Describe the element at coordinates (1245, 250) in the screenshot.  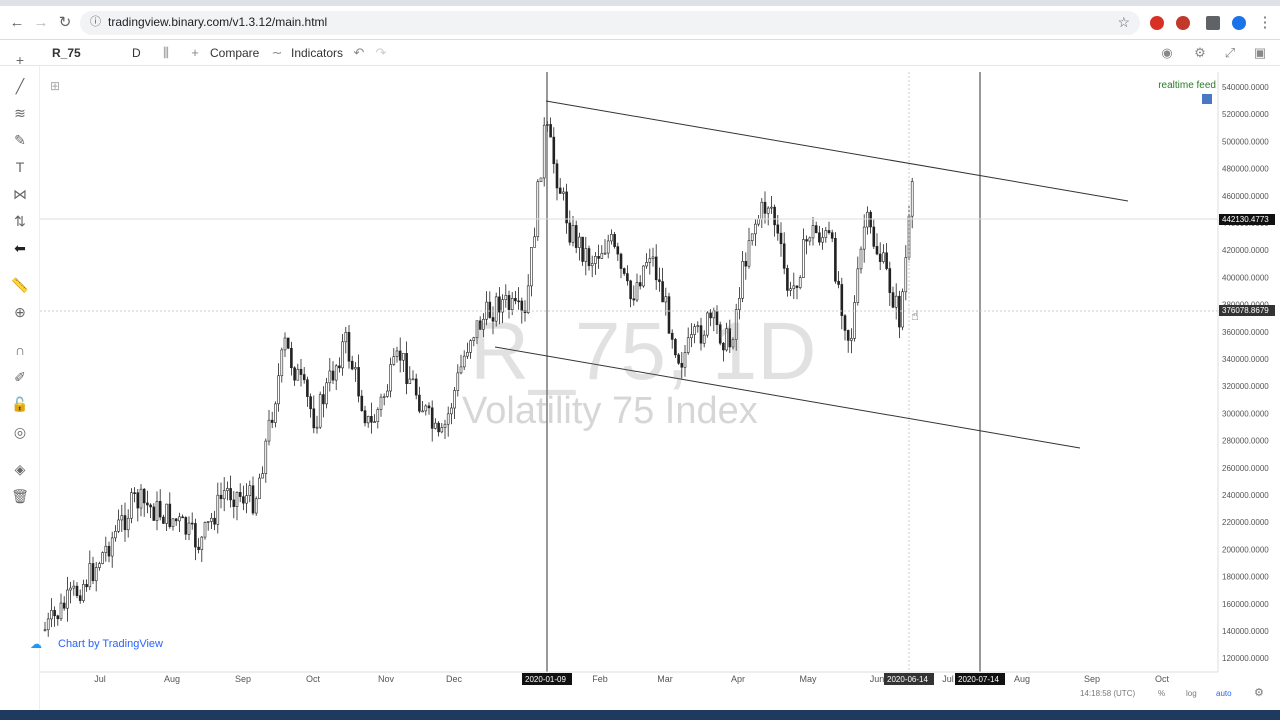
I see `price-tick-label: 420000.0000` at that location.